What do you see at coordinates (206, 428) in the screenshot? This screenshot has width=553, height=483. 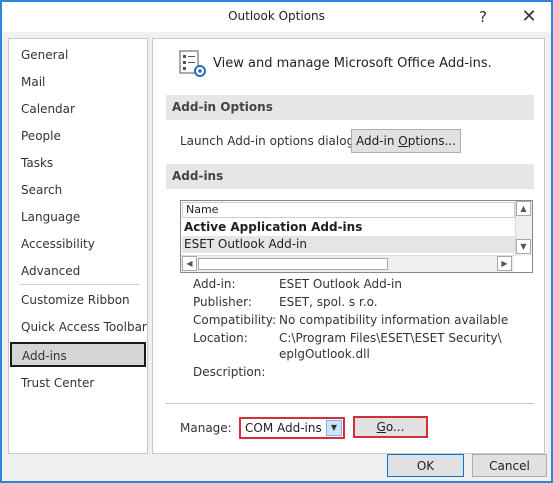 I see `manage-label: Manage:` at bounding box center [206, 428].